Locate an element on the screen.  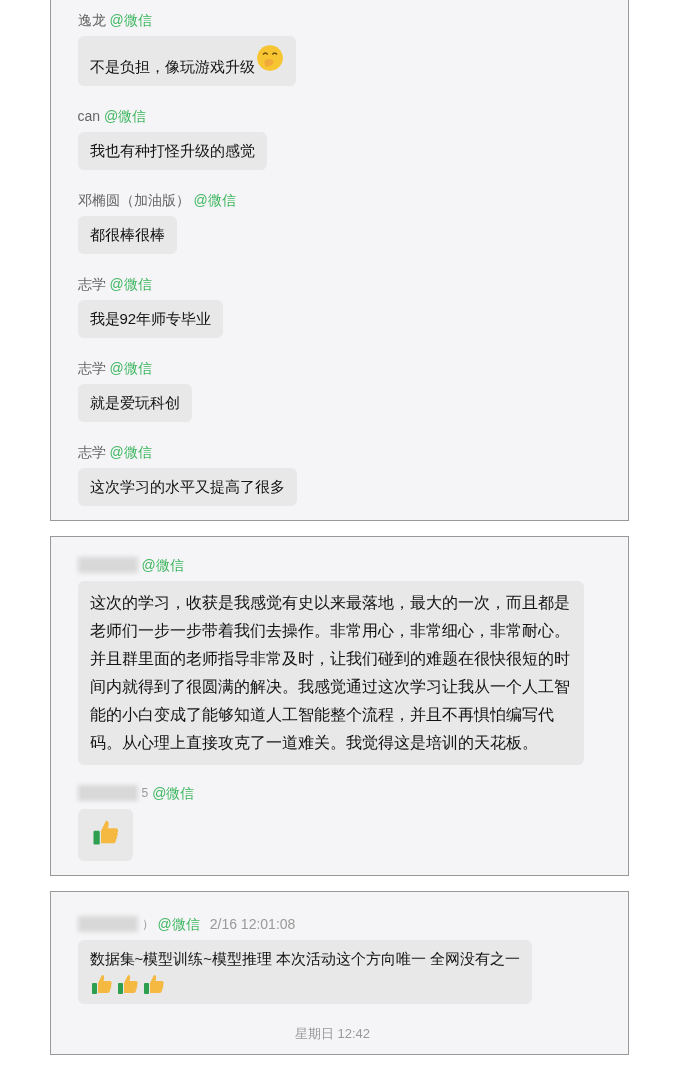
message-time: 2/16 12:01:08 is located at coordinates (252, 924).